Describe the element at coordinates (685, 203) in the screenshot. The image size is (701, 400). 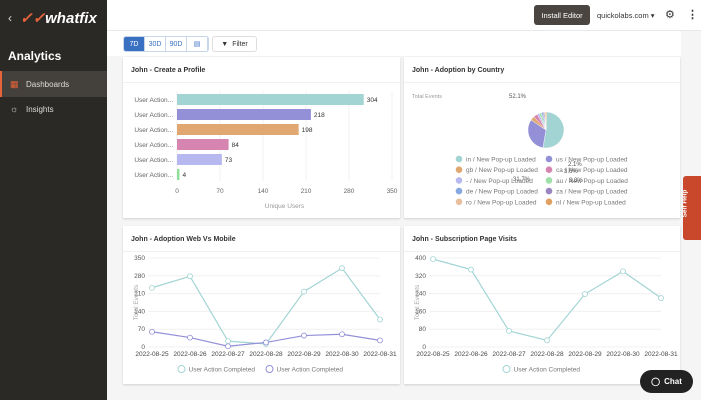
I see `self-help-label: Self Help` at that location.